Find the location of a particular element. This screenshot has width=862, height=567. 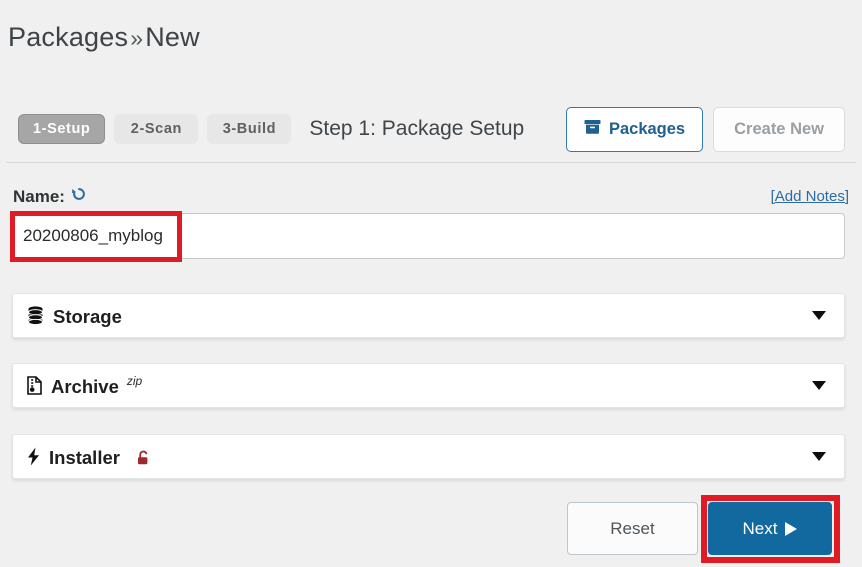

packages-button: Packages is located at coordinates (634, 129).